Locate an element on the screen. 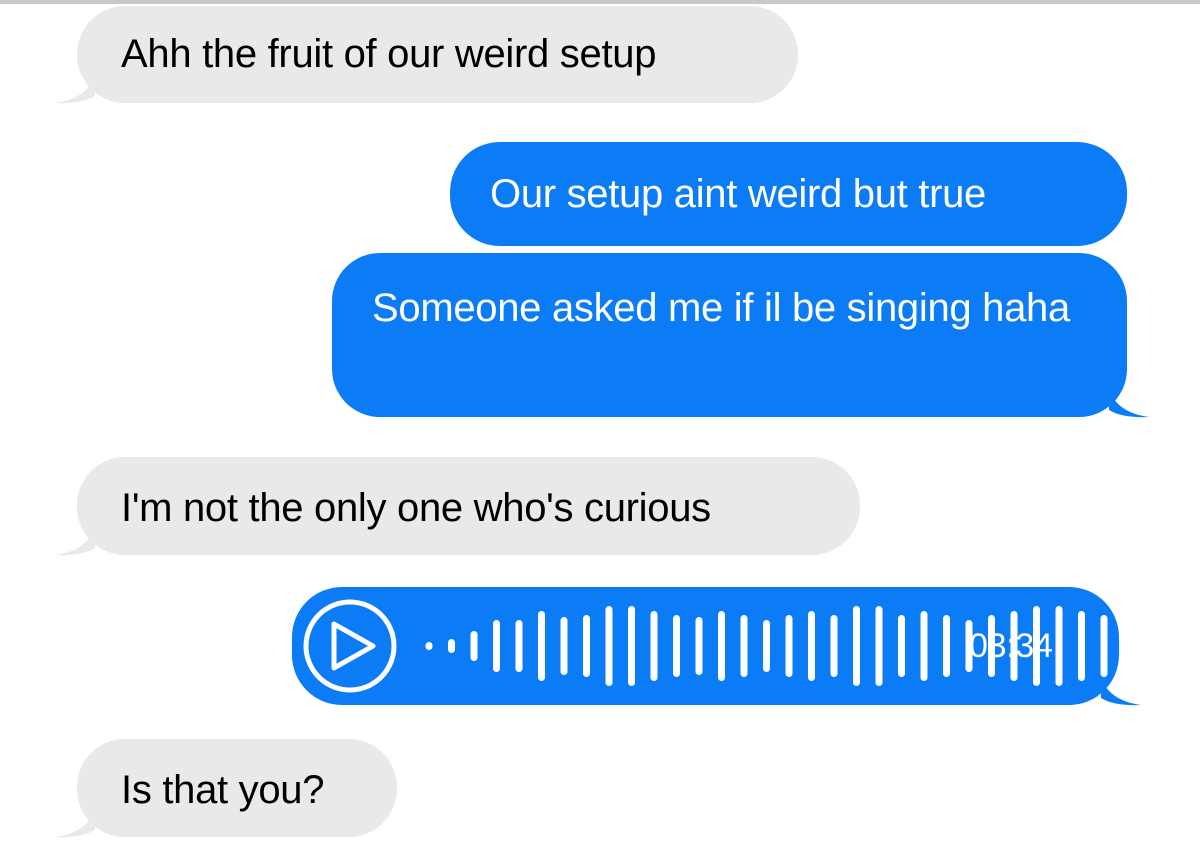  message-bubble-outgoing: Someone asked me if il be singing haha is located at coordinates (740, 335).